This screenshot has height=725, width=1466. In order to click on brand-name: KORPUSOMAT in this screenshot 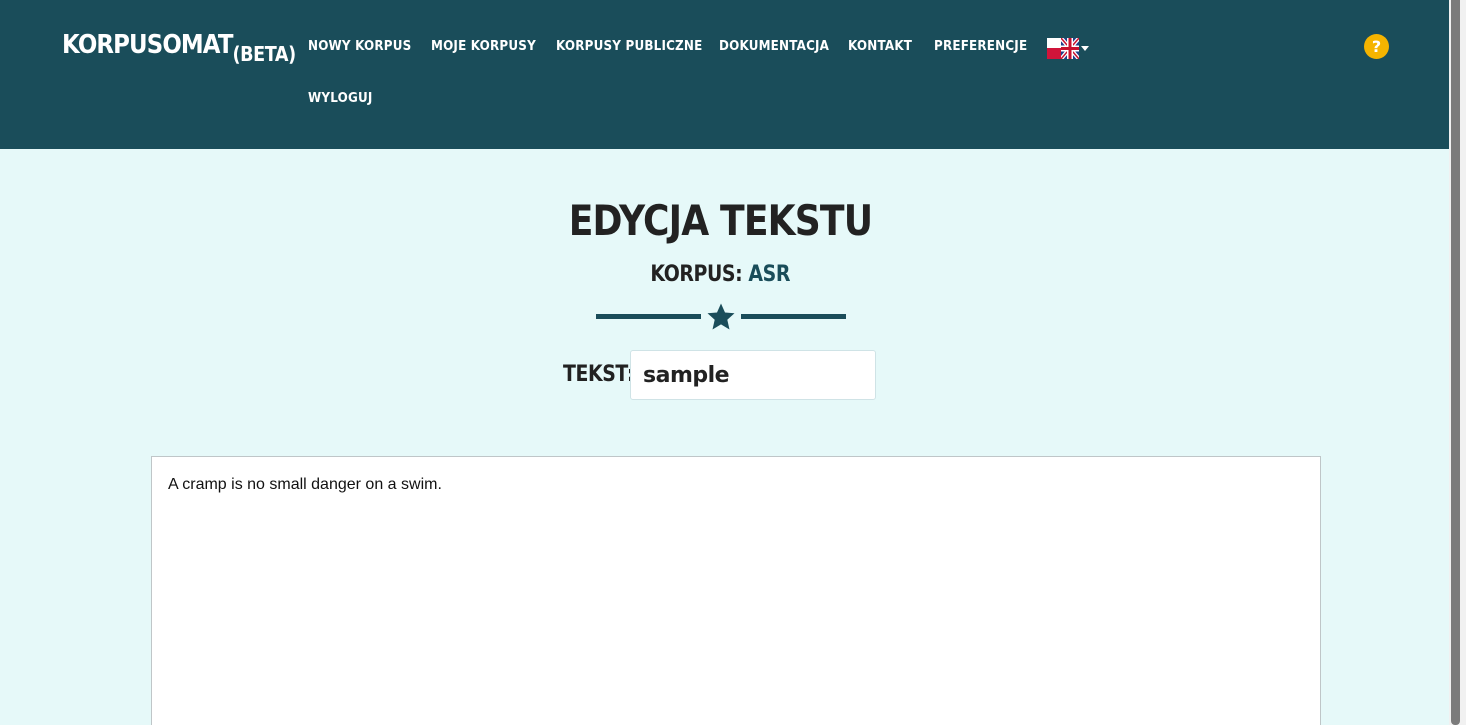, I will do `click(147, 45)`.